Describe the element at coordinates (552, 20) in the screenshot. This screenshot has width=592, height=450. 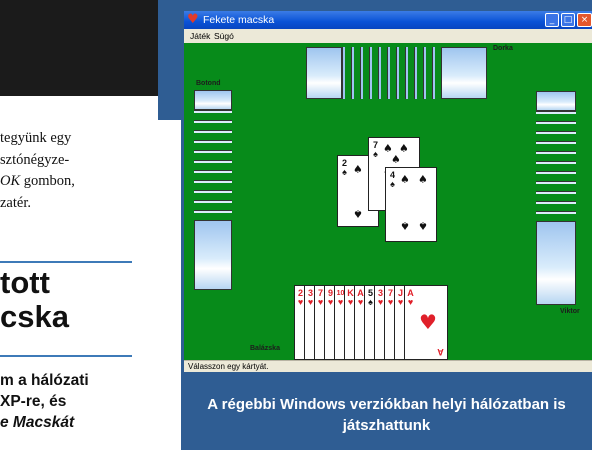
I see `minimize-button: _` at that location.